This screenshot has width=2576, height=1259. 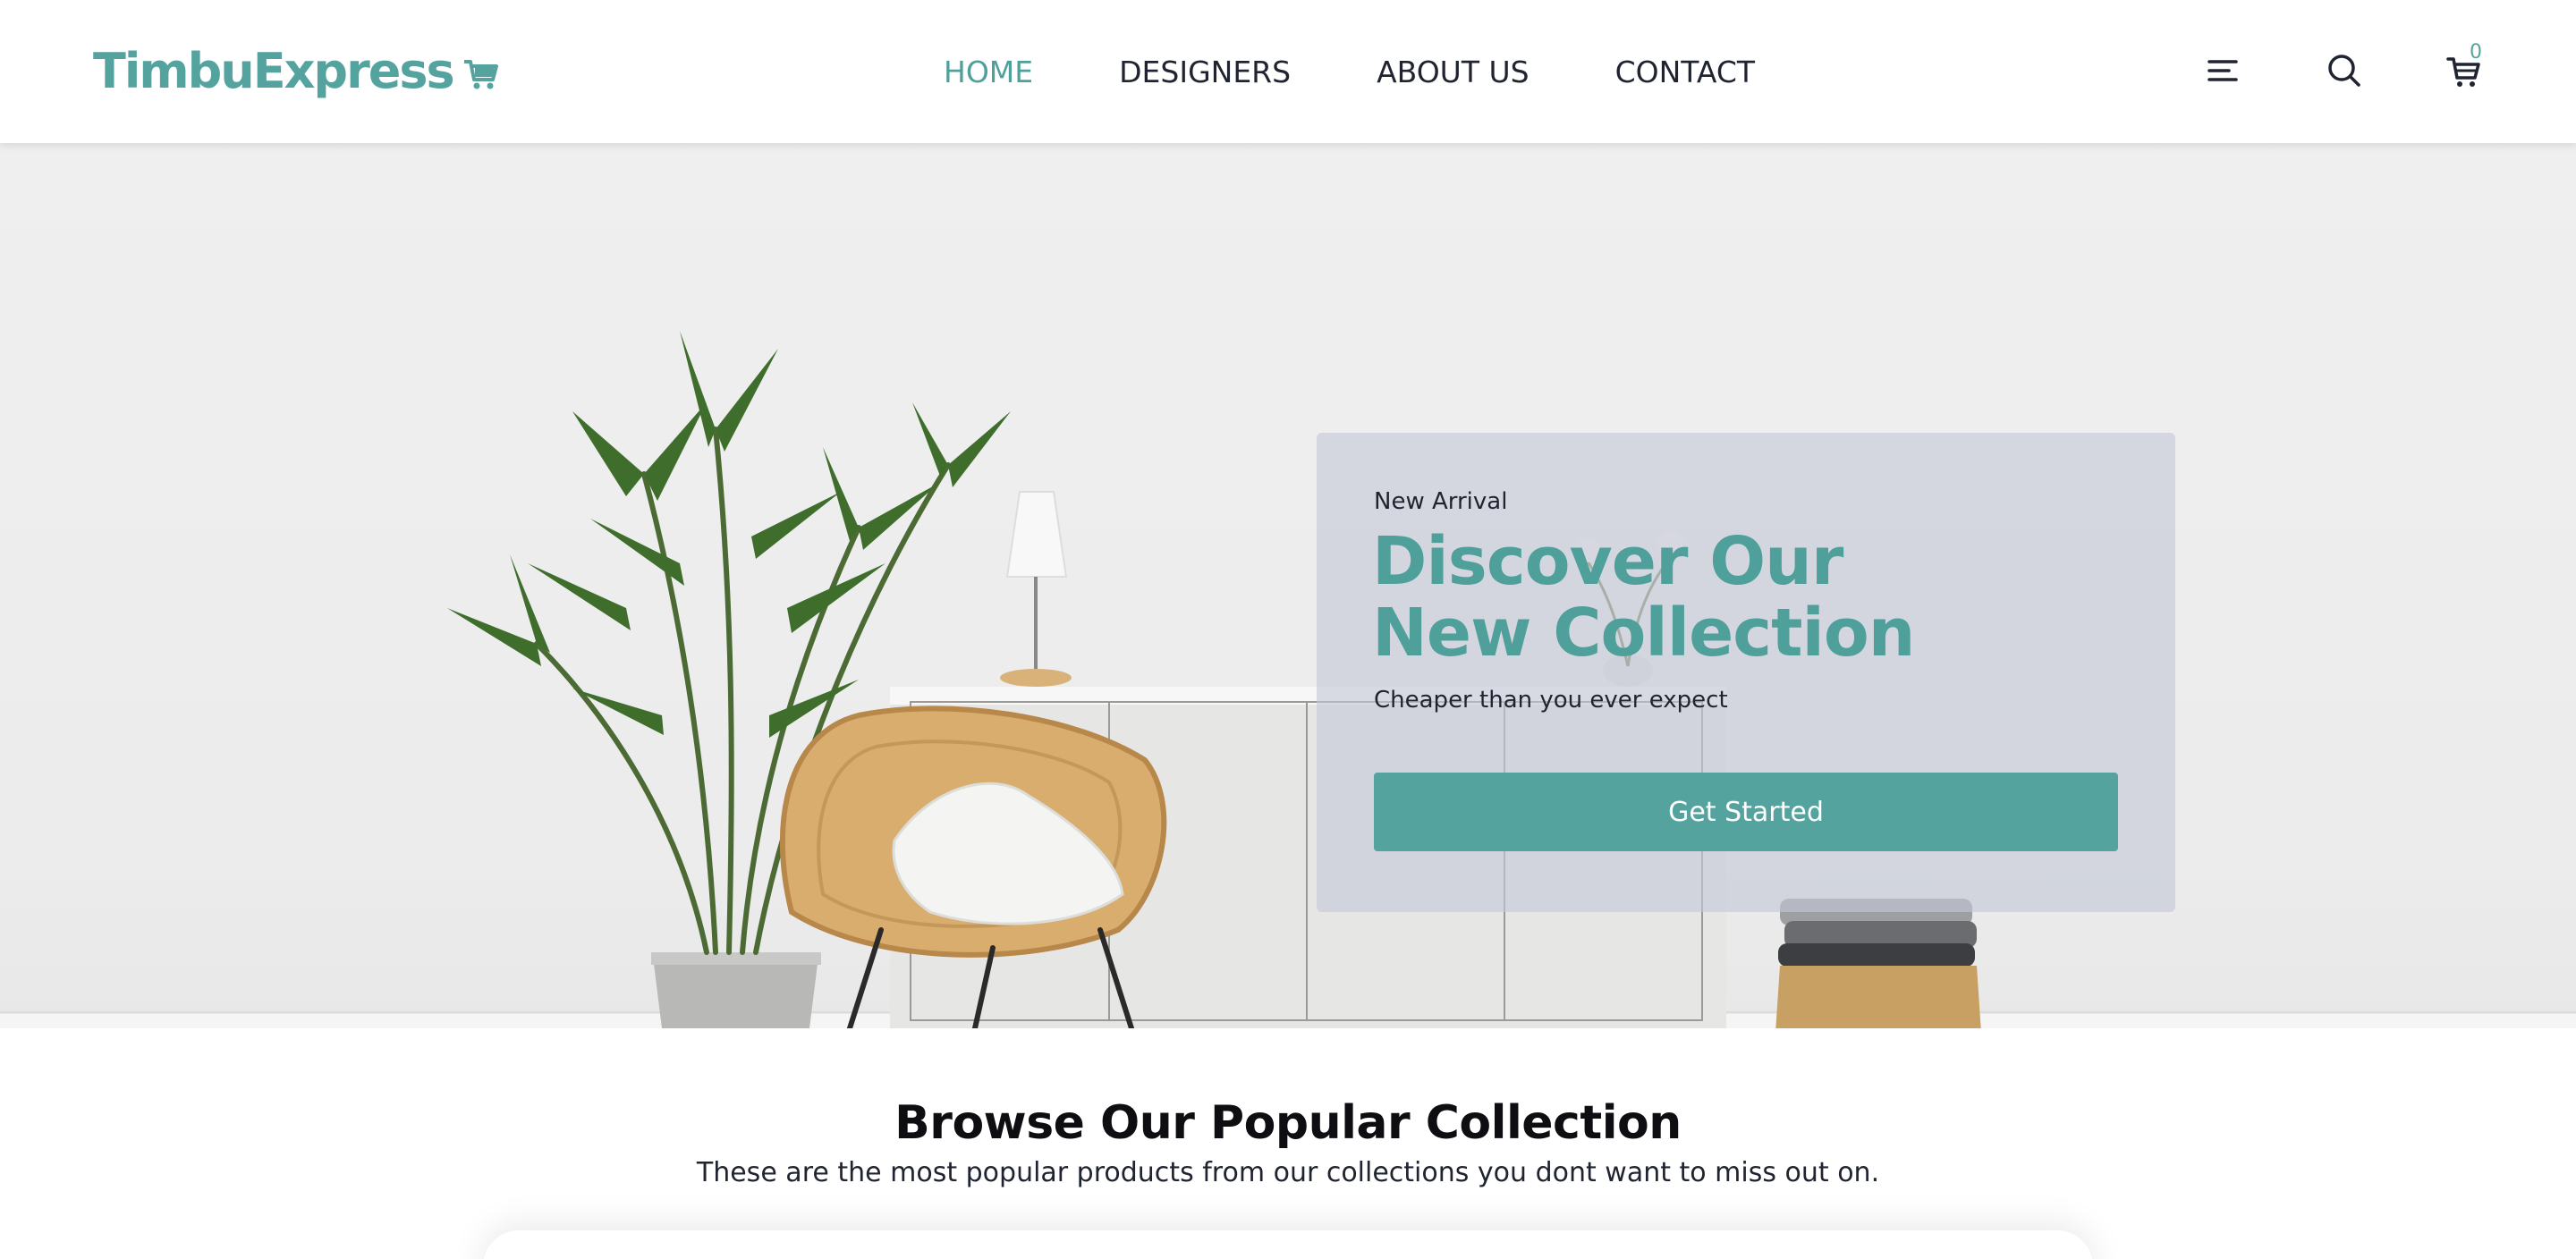 I want to click on hero-subtitle: Cheaper than you ever expect, so click(x=1551, y=700).